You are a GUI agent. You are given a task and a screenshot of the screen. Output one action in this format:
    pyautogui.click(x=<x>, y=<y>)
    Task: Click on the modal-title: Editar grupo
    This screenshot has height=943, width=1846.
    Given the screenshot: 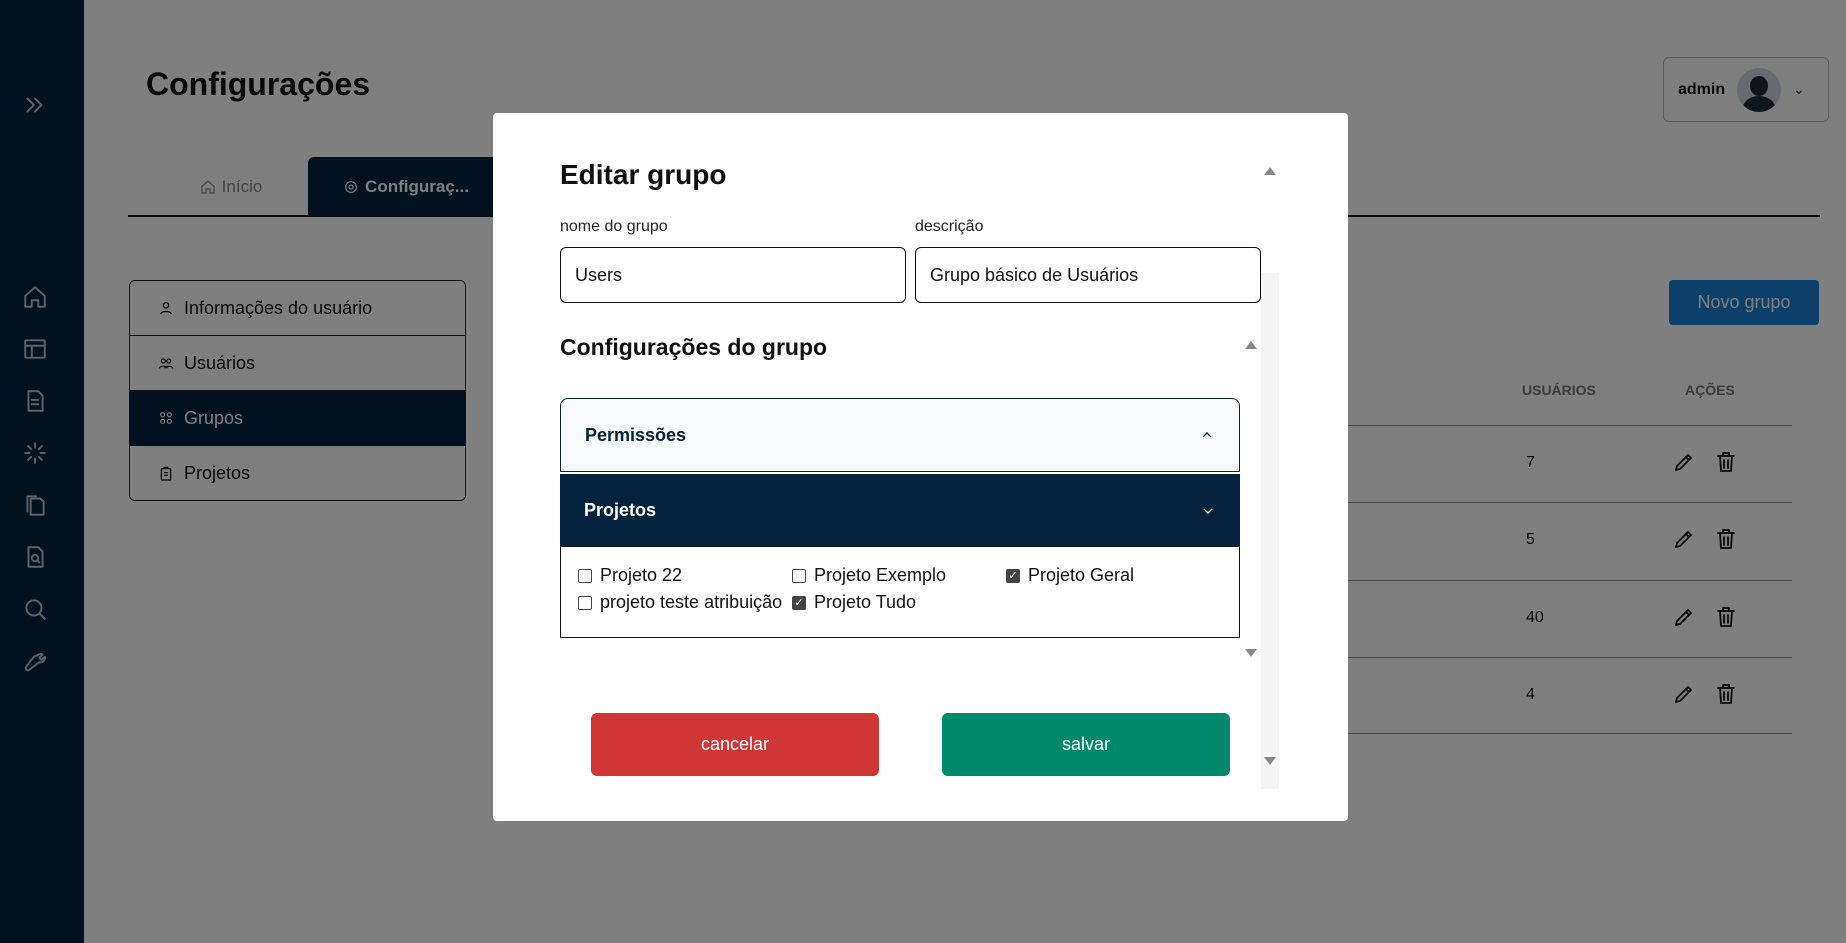 What is the action you would take?
    pyautogui.click(x=643, y=174)
    